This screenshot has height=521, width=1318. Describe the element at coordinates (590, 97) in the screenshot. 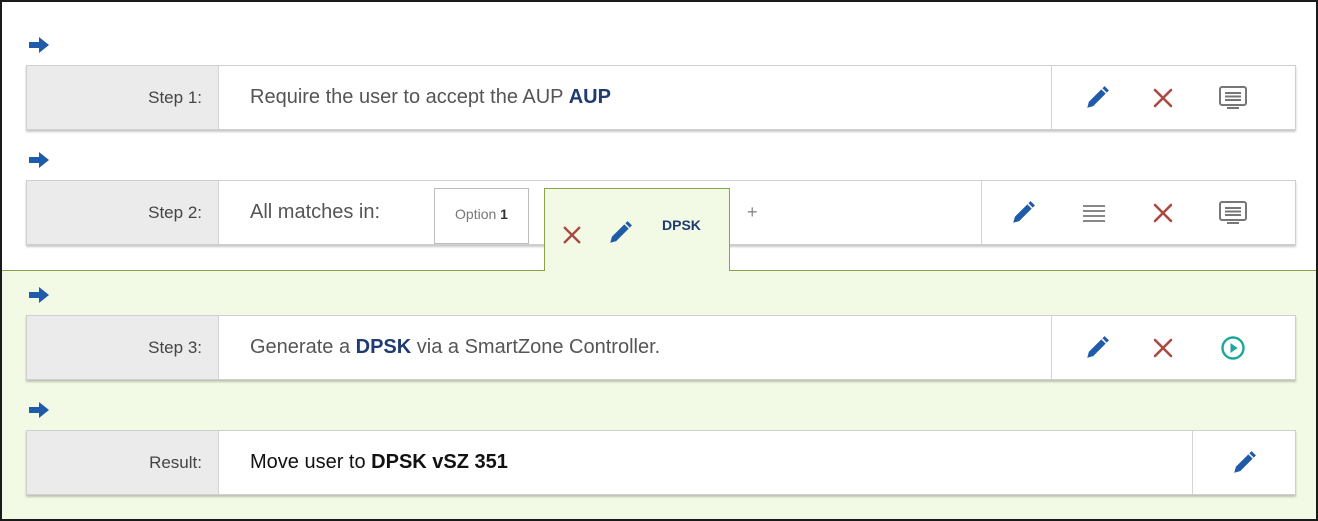

I see `step-link-aup: AUP` at that location.